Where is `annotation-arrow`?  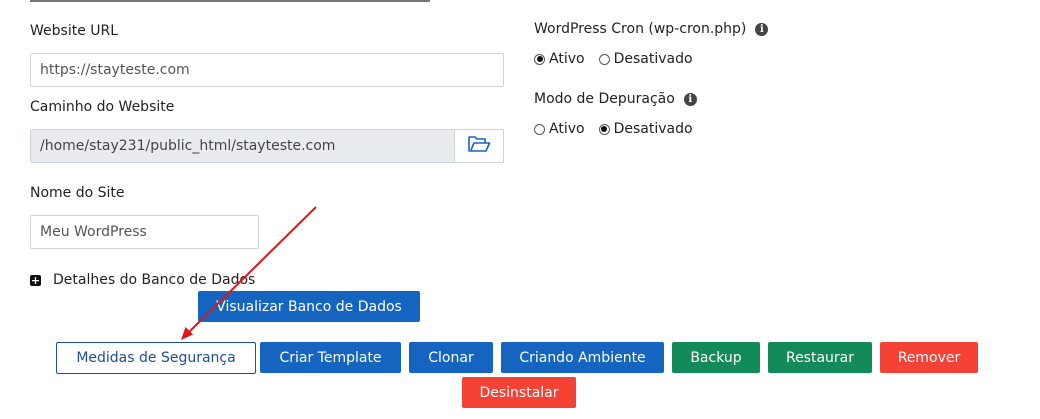
annotation-arrow is located at coordinates (249, 273).